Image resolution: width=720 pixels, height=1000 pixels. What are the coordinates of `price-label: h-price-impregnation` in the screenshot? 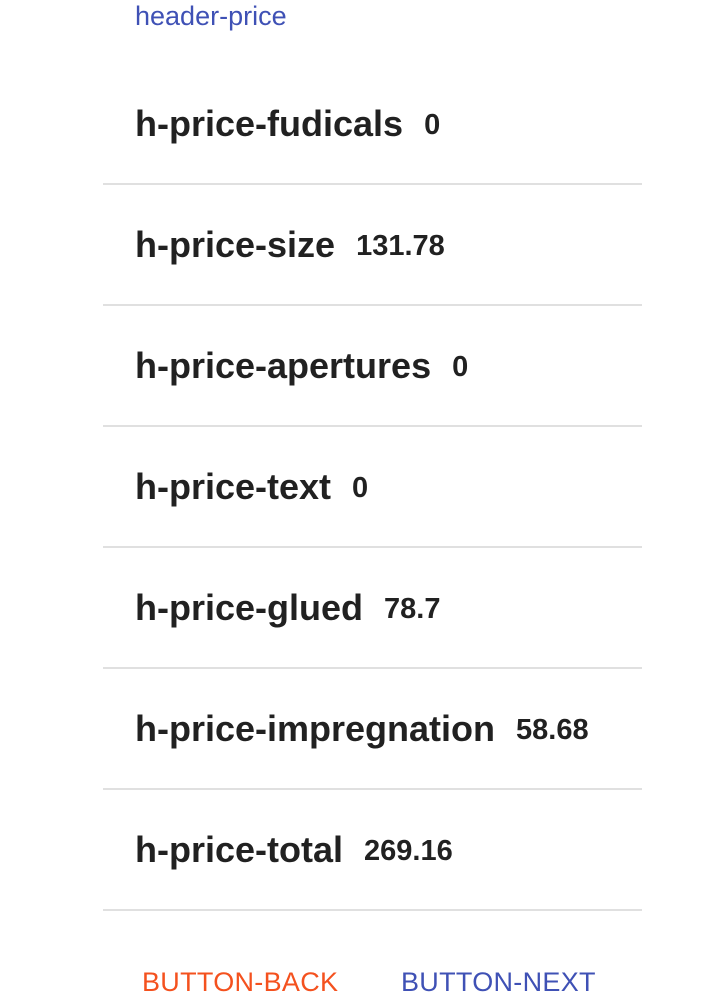 It's located at (315, 728).